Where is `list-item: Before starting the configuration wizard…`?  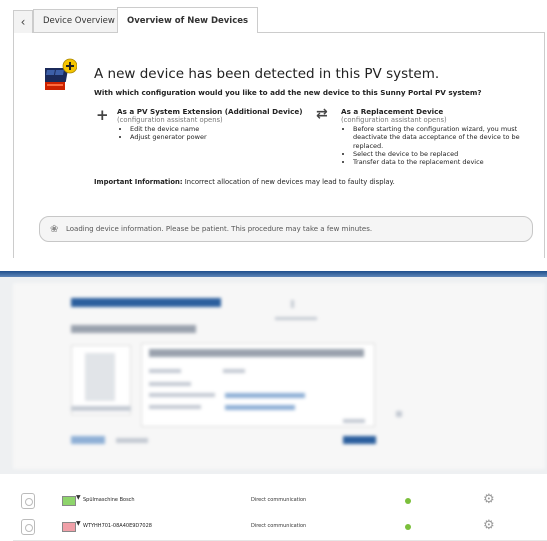 list-item: Before starting the configuration wizard… is located at coordinates (446, 137).